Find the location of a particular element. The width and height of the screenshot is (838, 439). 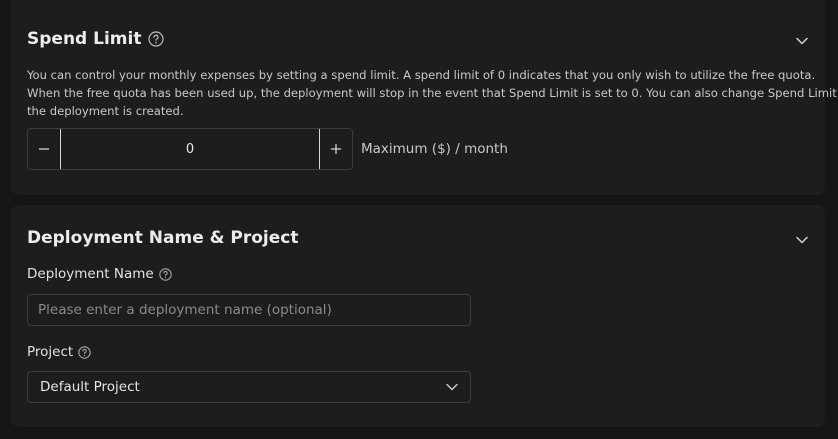

deployment-title: Deployment Name & Project is located at coordinates (163, 238).